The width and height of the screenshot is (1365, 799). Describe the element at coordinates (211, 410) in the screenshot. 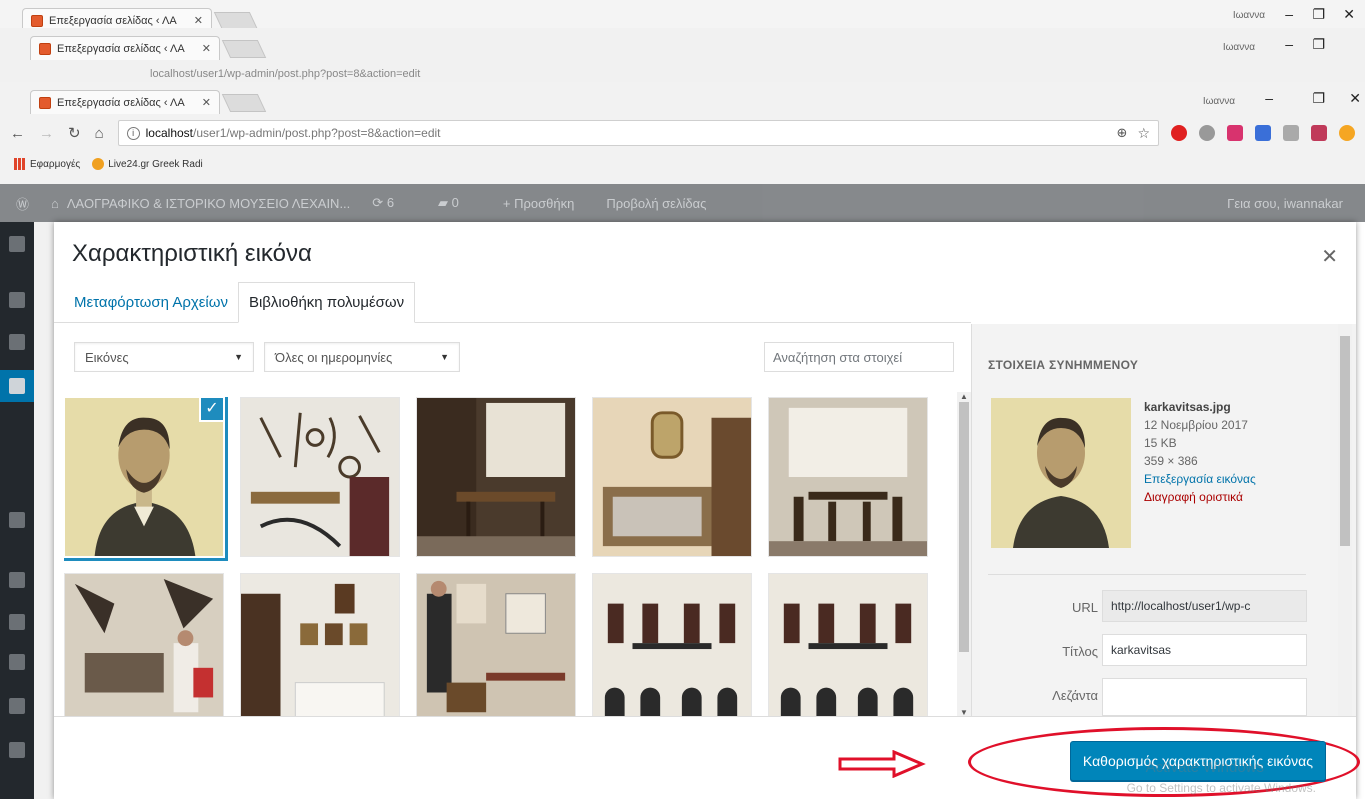

I see `selected-check-icon: ✓` at that location.